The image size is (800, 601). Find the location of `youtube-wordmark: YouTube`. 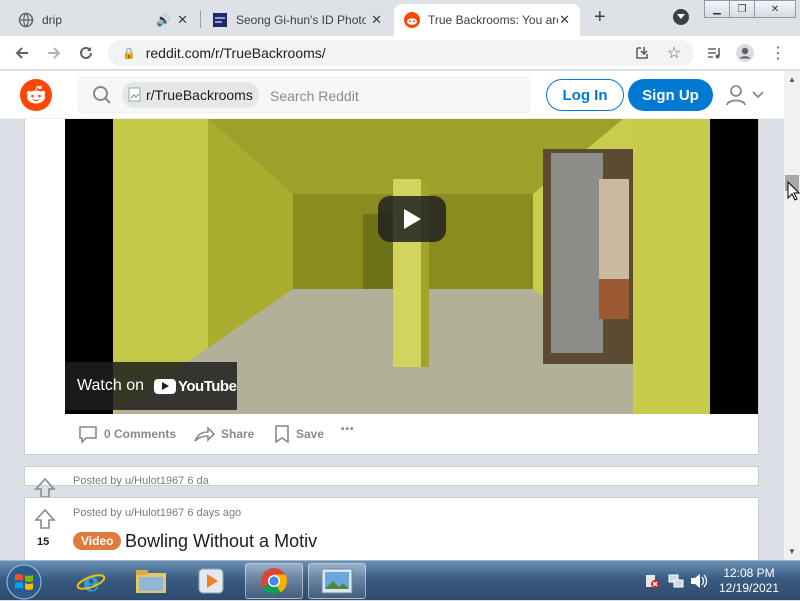

youtube-wordmark: YouTube is located at coordinates (207, 386).